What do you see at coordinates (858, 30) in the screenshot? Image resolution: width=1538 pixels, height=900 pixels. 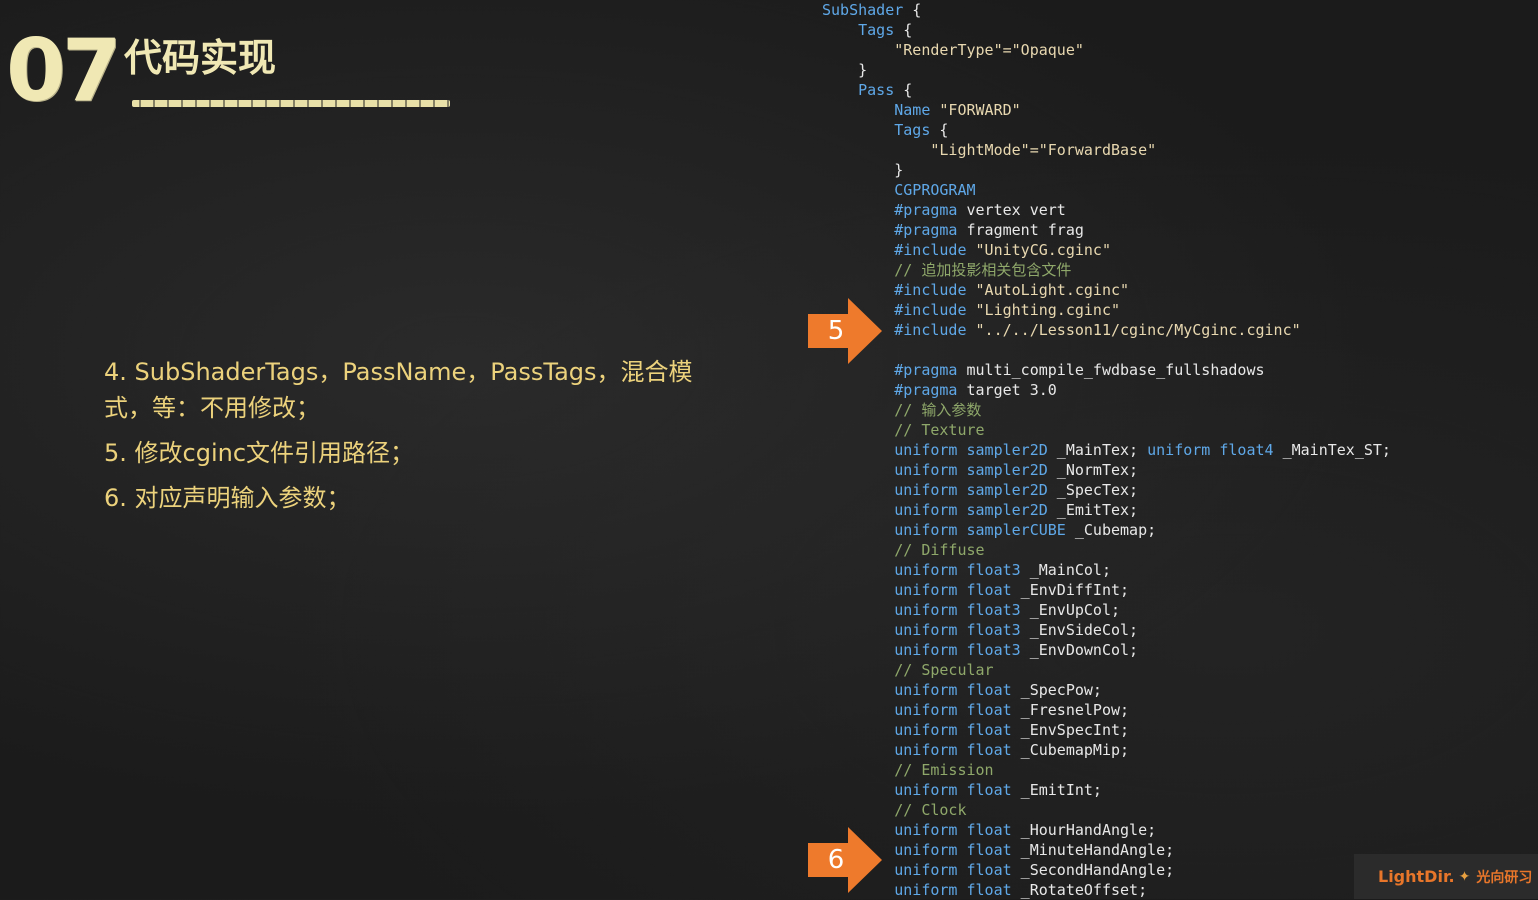 I see `code-token: Tags` at bounding box center [858, 30].